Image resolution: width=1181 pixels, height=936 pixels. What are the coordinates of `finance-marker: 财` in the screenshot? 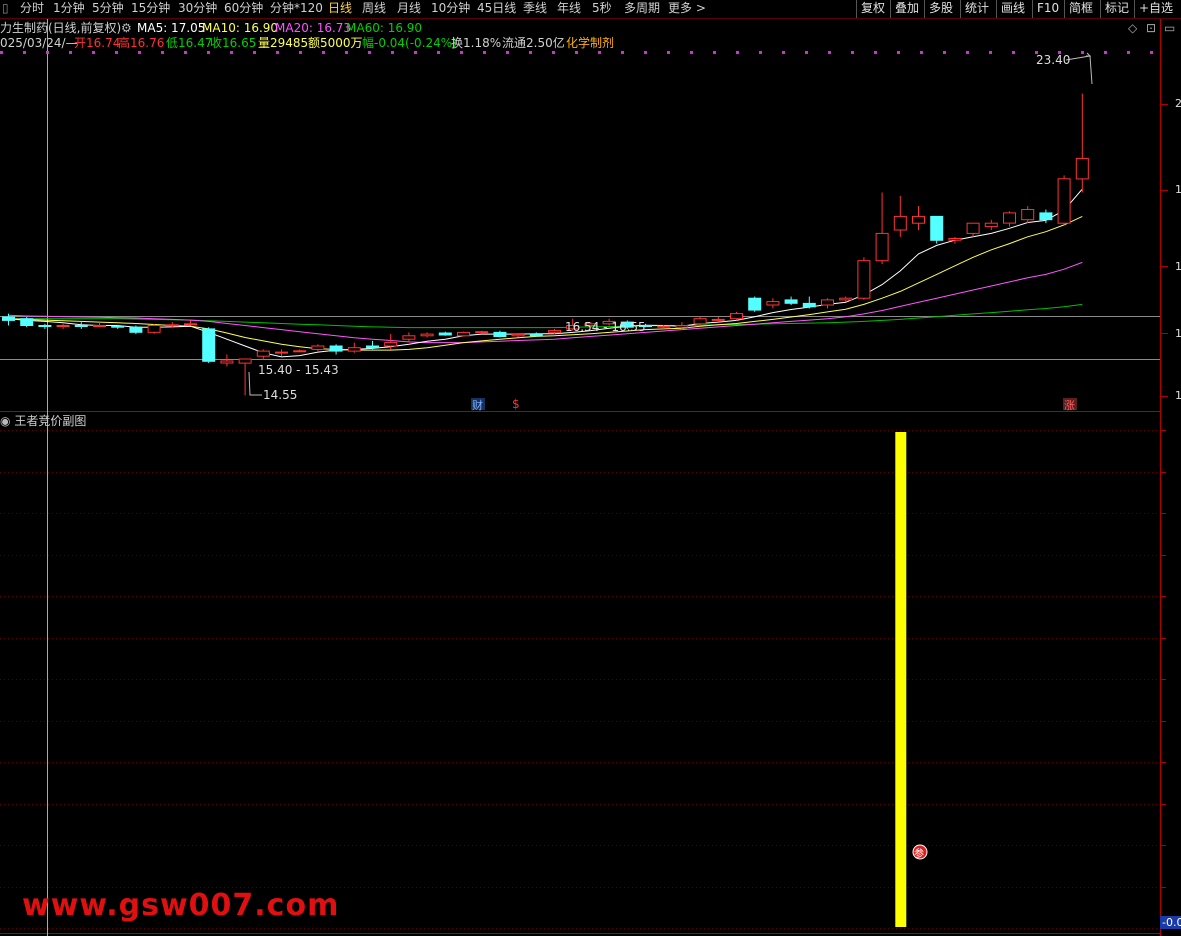 It's located at (477, 405).